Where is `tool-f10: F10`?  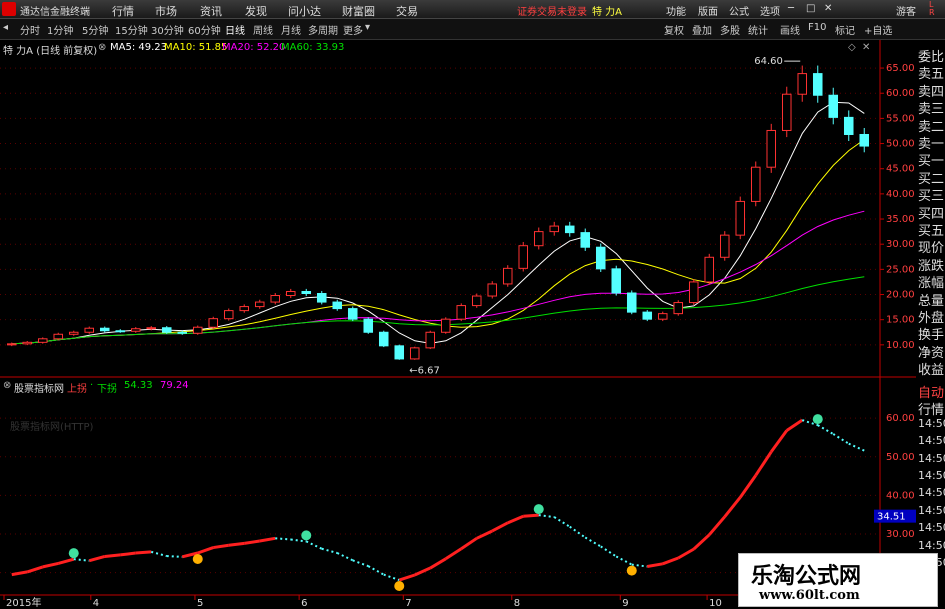 tool-f10: F10 is located at coordinates (817, 27).